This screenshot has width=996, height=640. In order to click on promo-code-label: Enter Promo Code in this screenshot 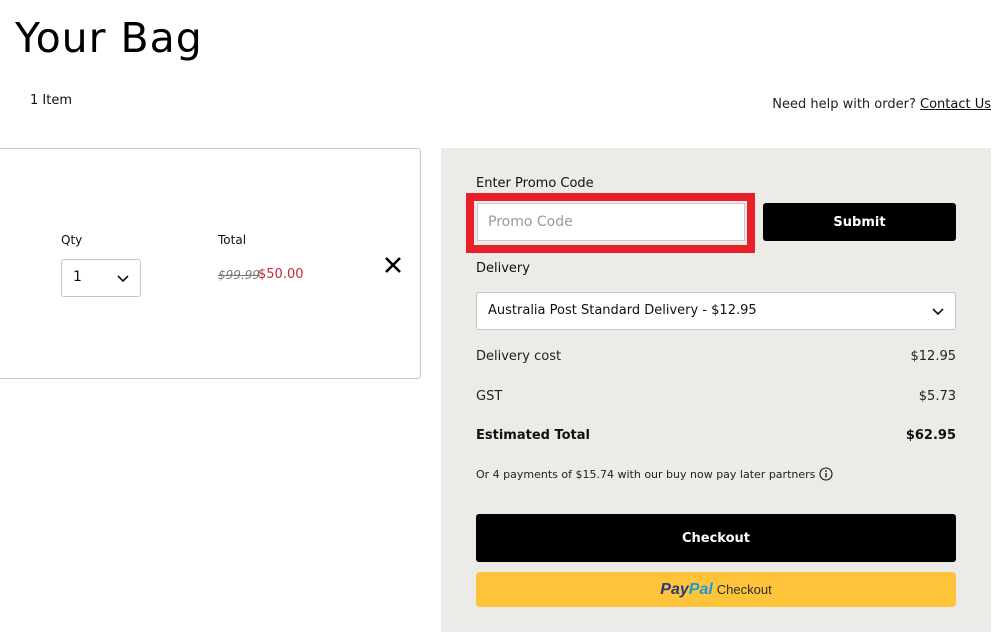, I will do `click(535, 183)`.